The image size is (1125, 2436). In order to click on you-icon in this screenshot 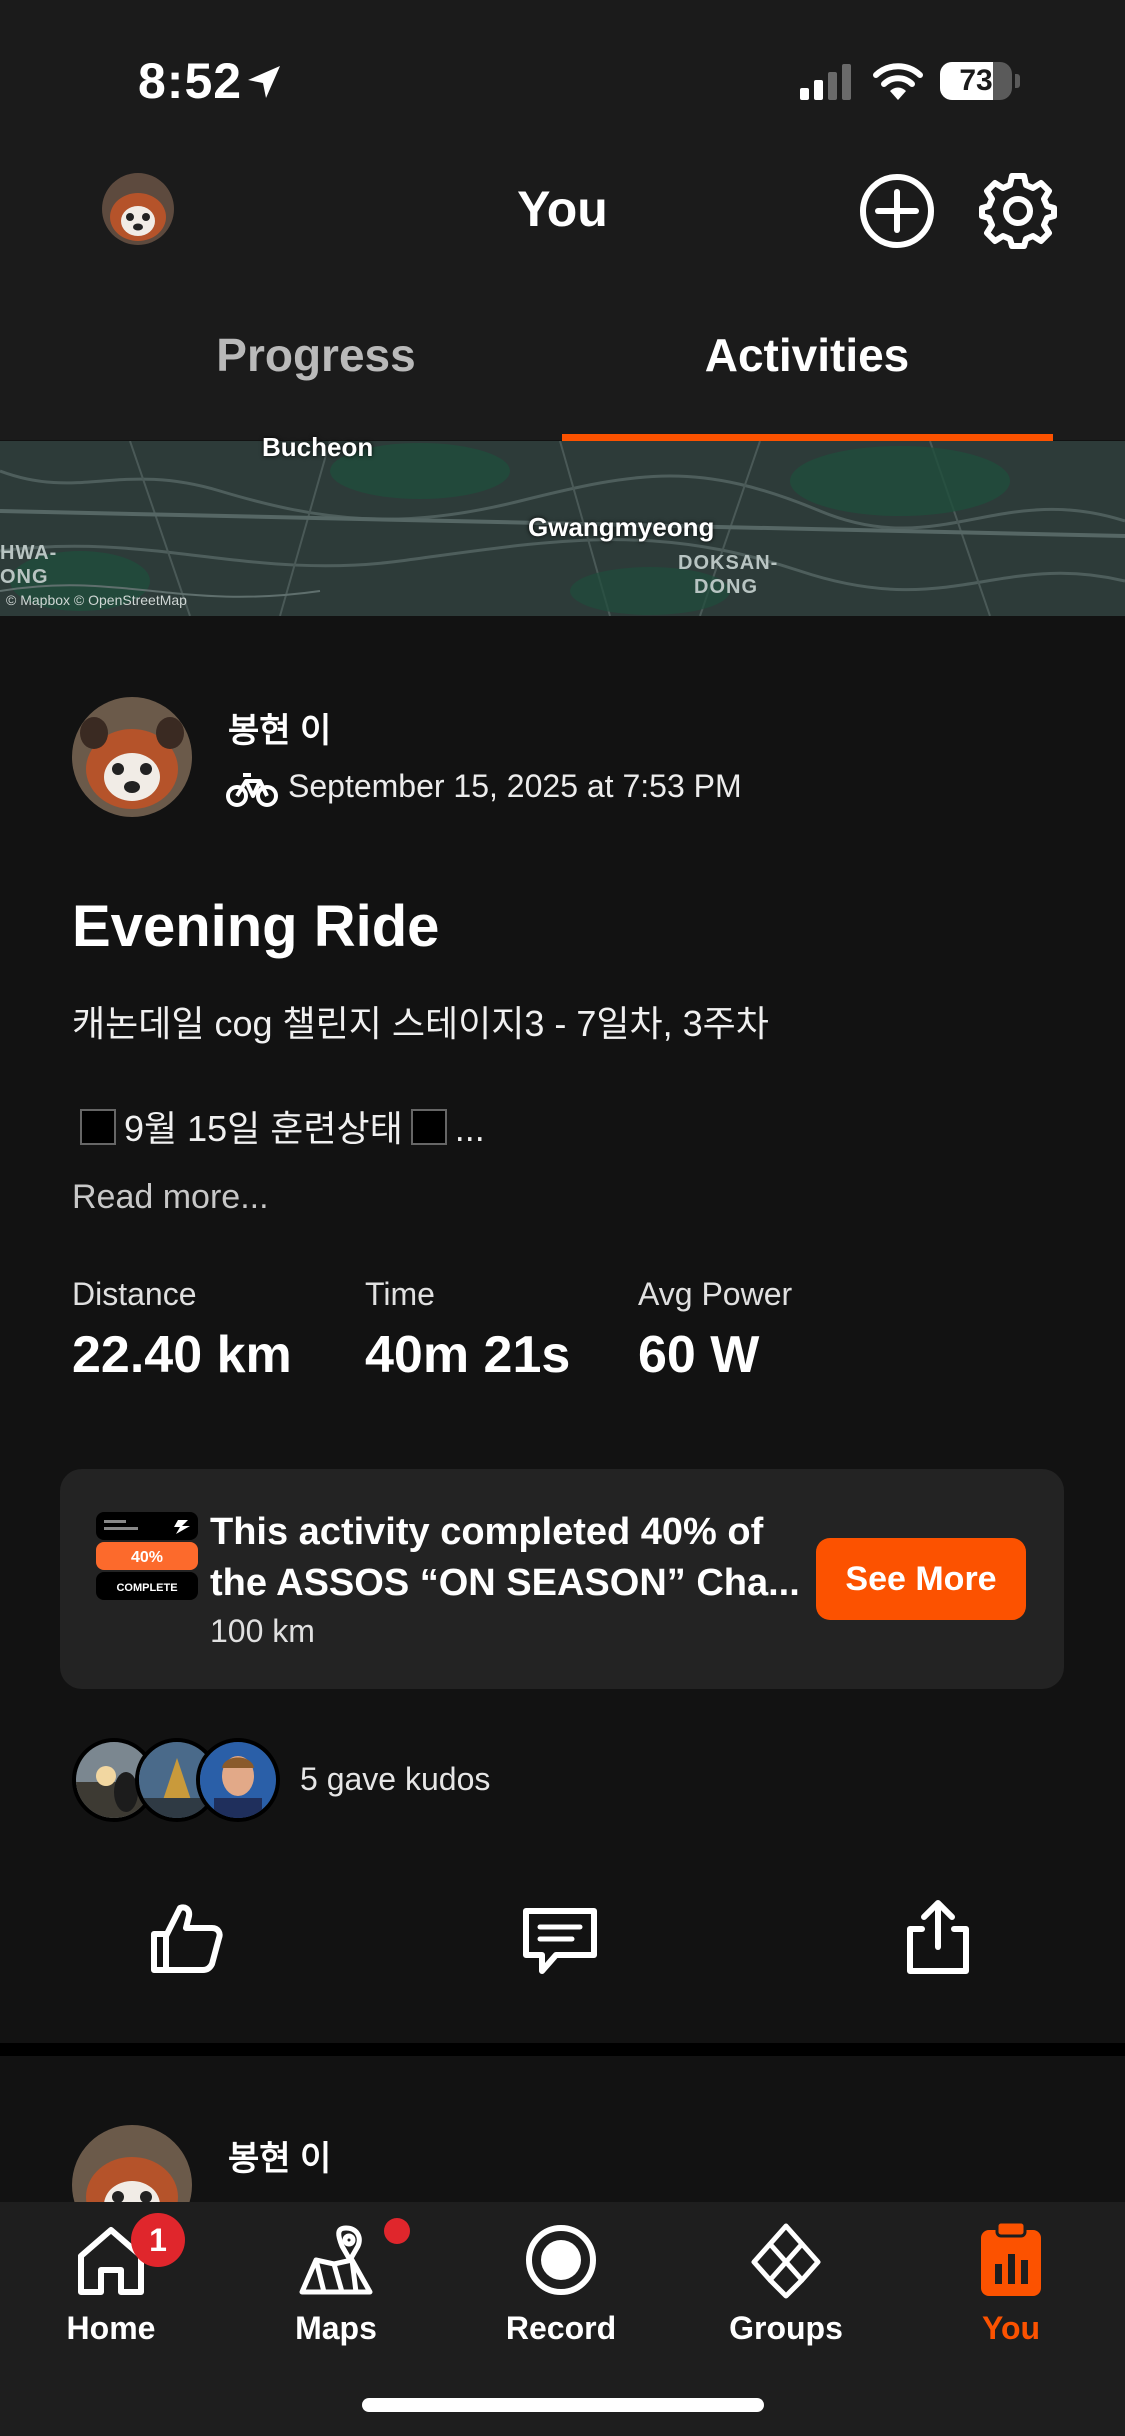, I will do `click(1011, 2258)`.